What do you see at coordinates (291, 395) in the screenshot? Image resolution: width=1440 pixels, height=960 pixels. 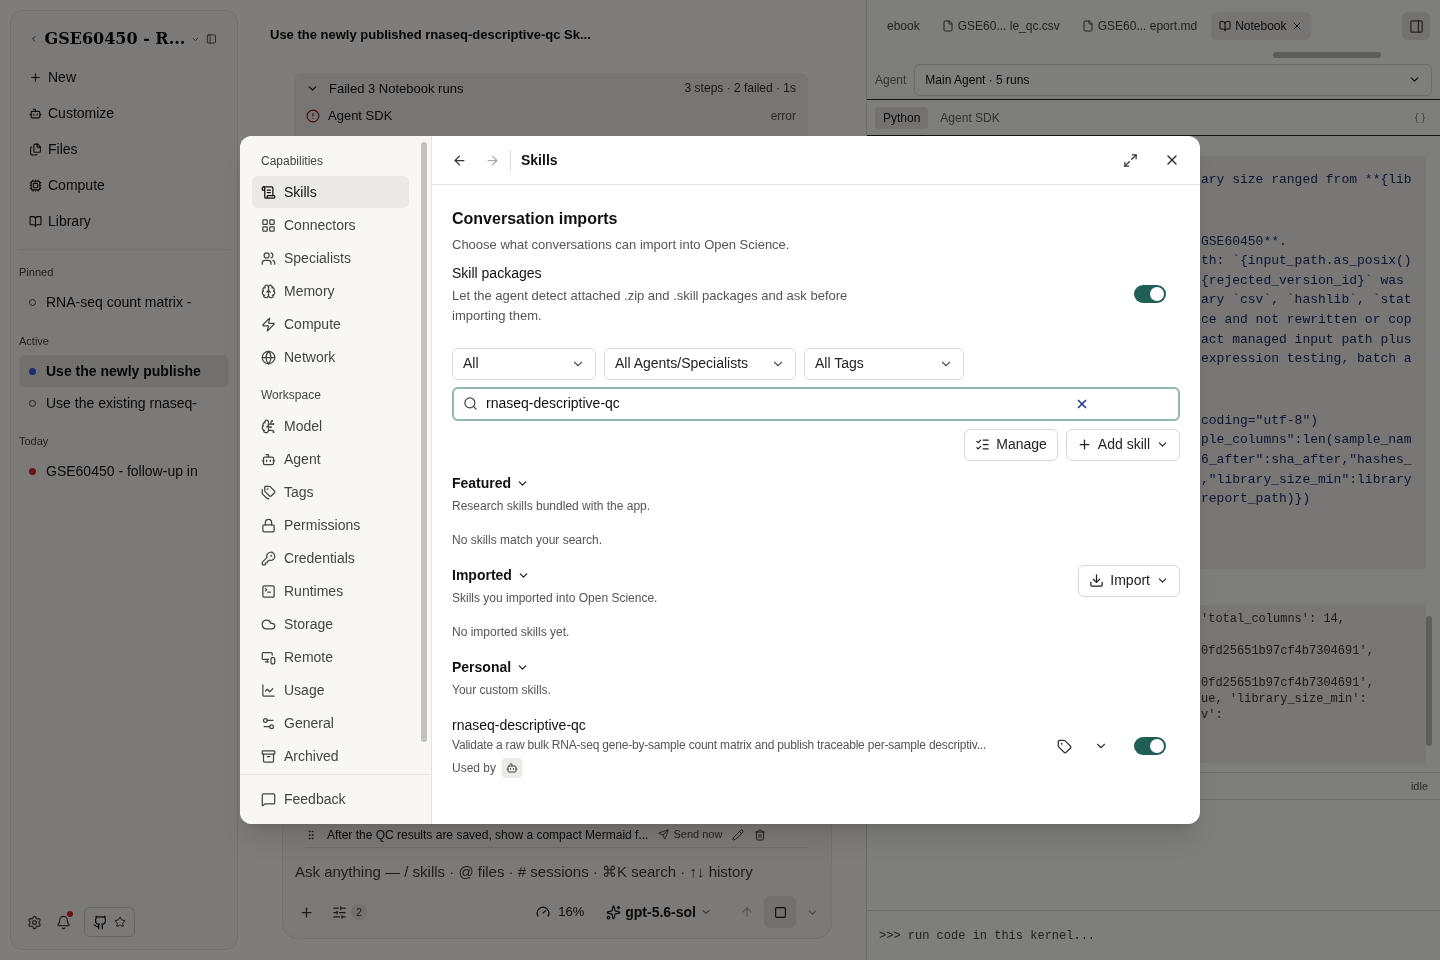 I see `section-heading: Workspace` at bounding box center [291, 395].